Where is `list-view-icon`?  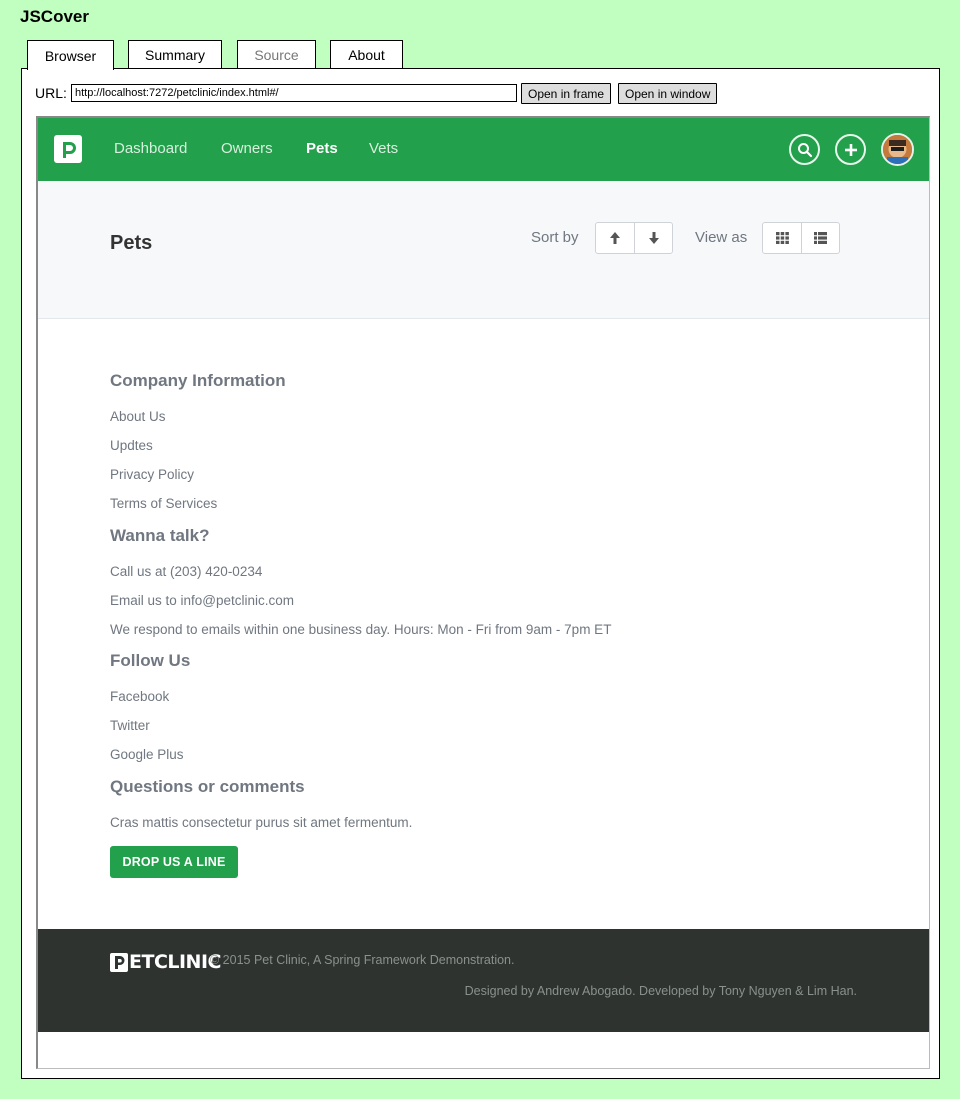 list-view-icon is located at coordinates (820, 238).